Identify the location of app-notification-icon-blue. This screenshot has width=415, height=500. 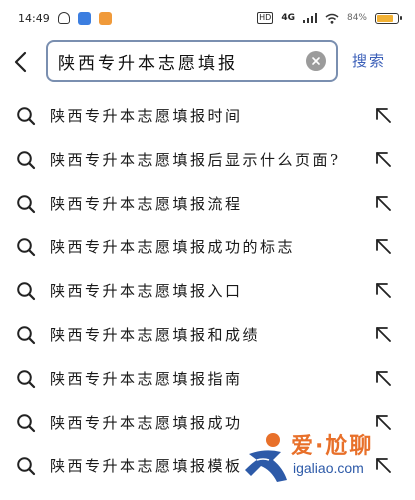
(84, 18).